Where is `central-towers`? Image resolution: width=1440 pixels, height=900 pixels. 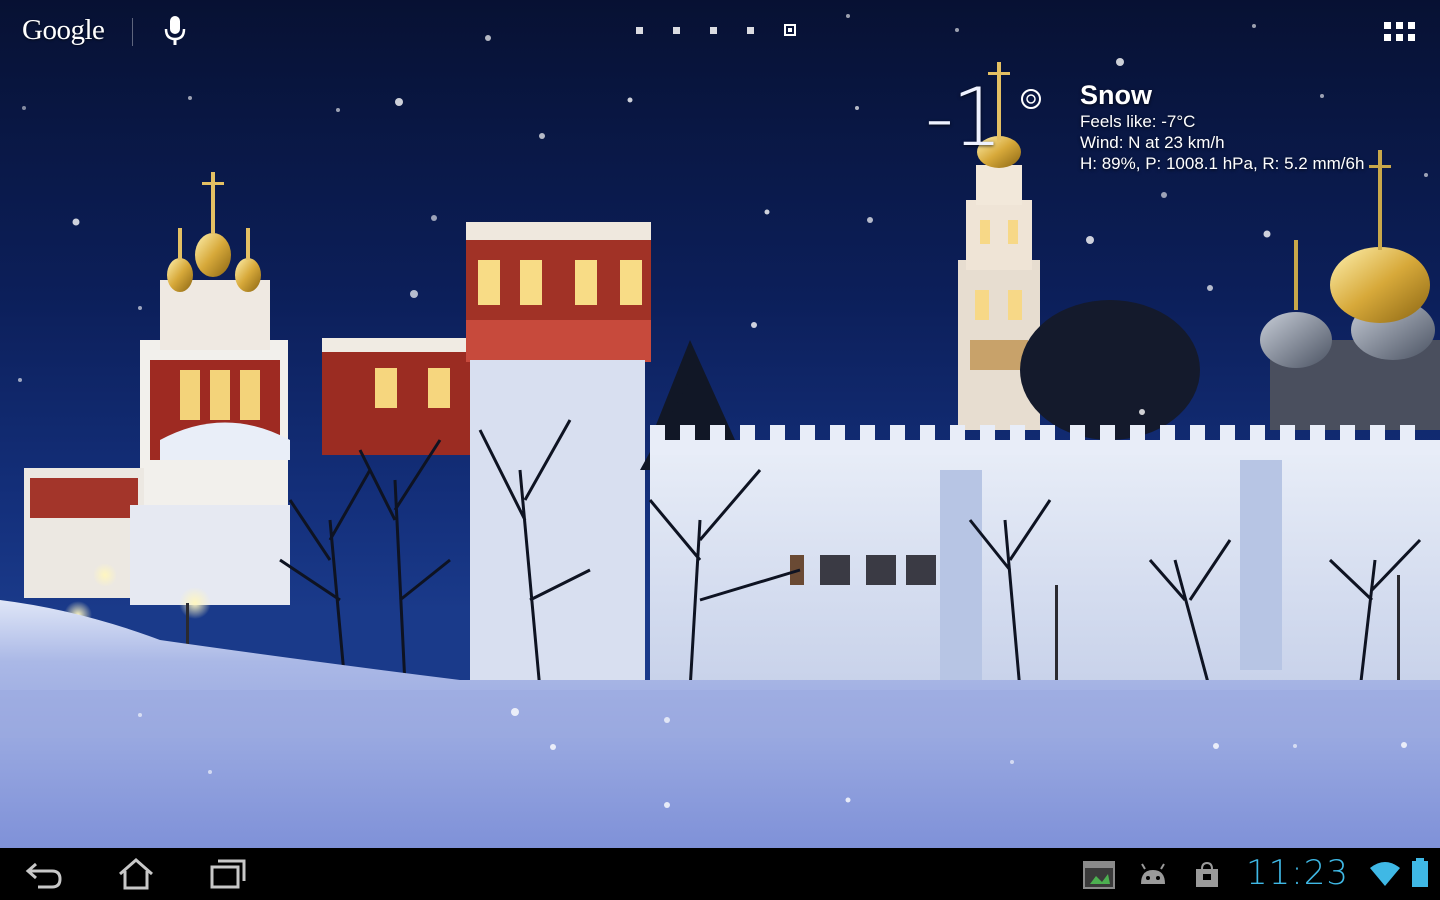 central-towers is located at coordinates (486, 451).